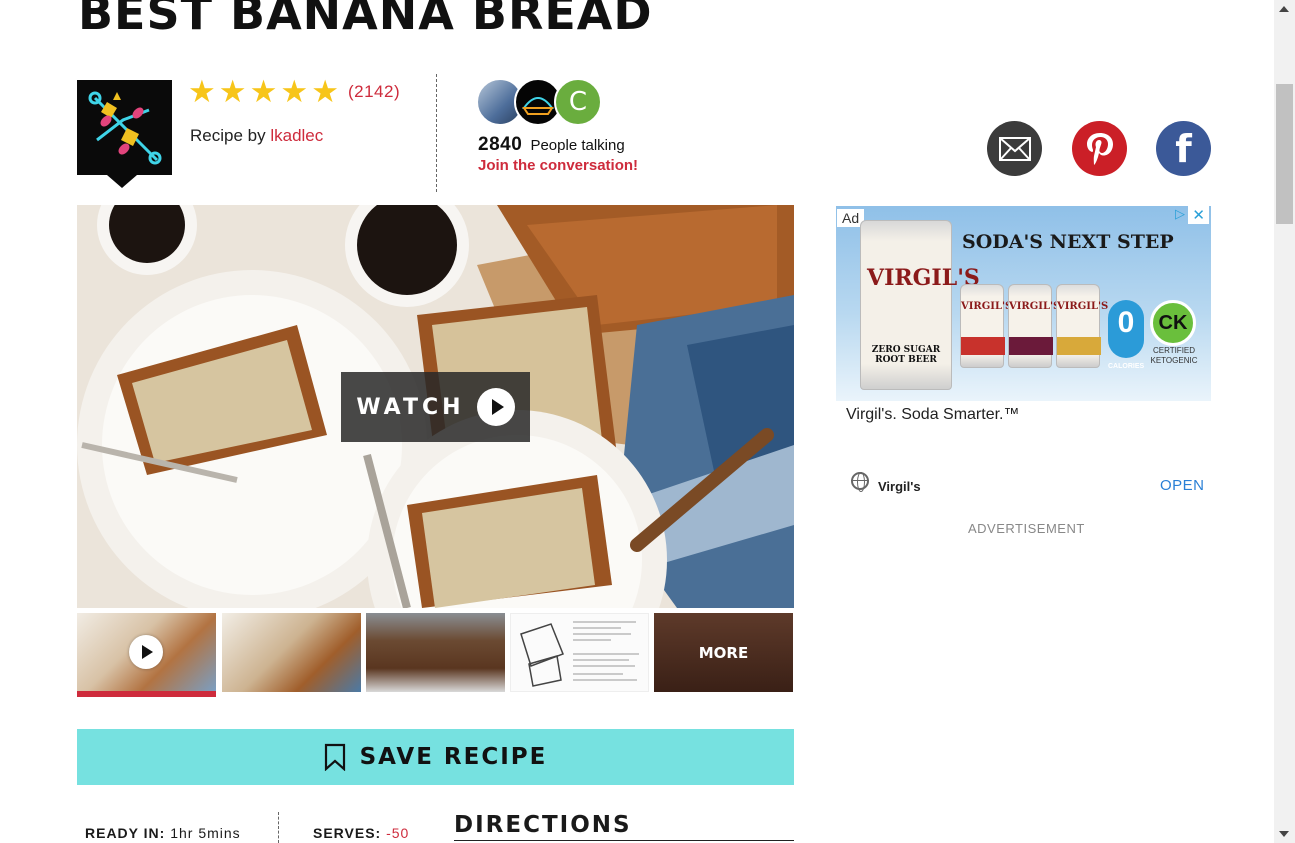 Image resolution: width=1295 pixels, height=843 pixels. I want to click on bookmark-icon, so click(334, 757).